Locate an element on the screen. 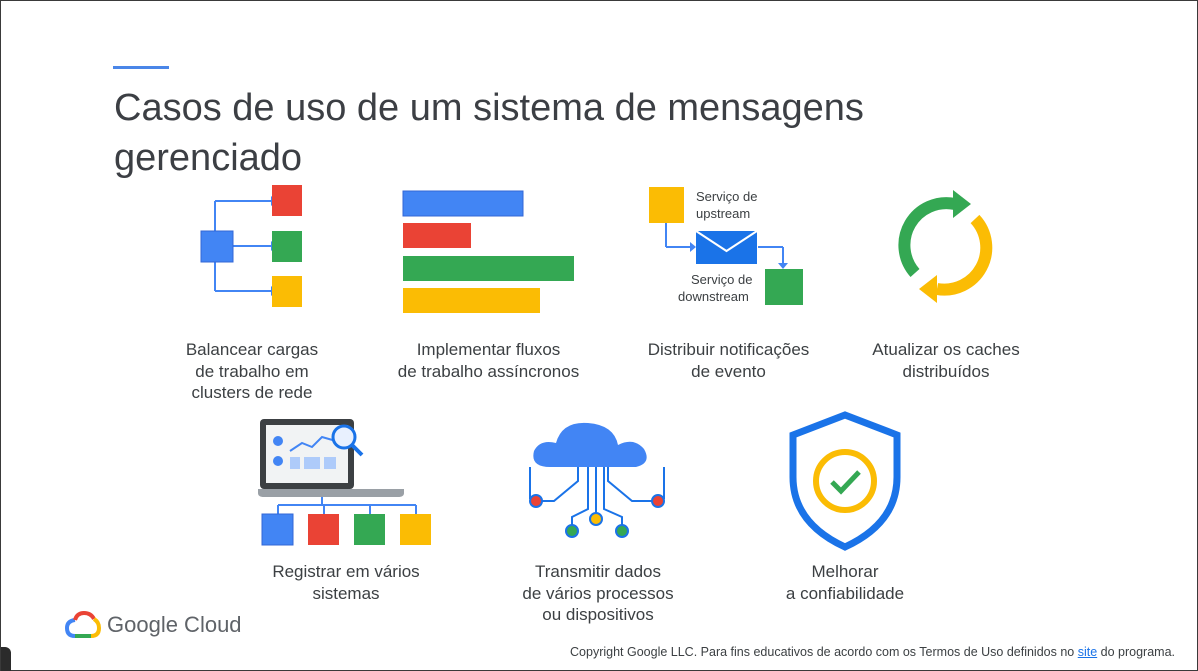 Image resolution: width=1198 pixels, height=671 pixels. downstream-label-line-1: Serviço de is located at coordinates (721, 279).